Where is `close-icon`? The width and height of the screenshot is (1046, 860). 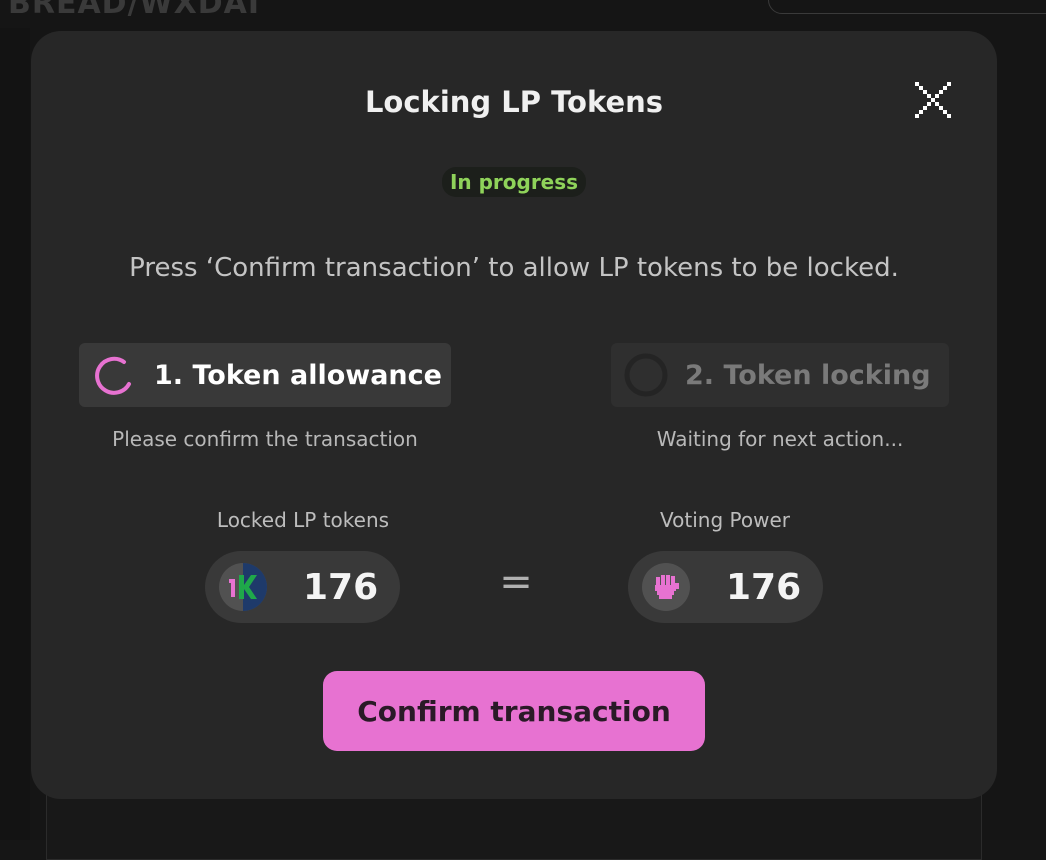 close-icon is located at coordinates (933, 100).